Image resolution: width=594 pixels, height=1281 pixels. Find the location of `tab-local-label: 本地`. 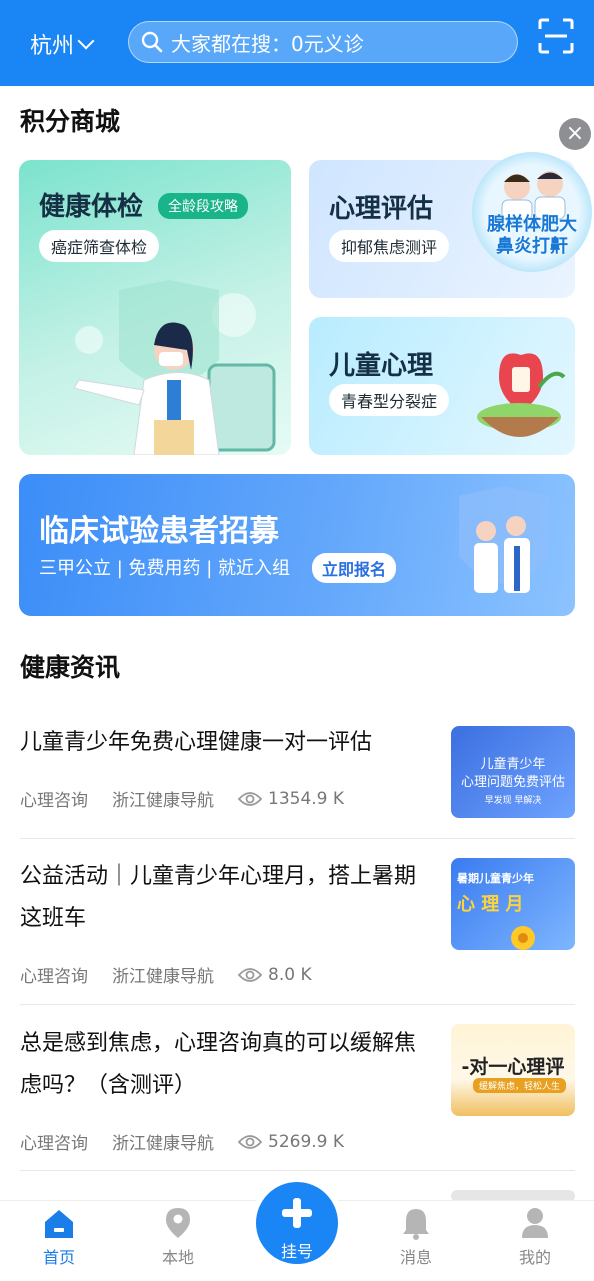

tab-local-label: 本地 is located at coordinates (177, 1257).